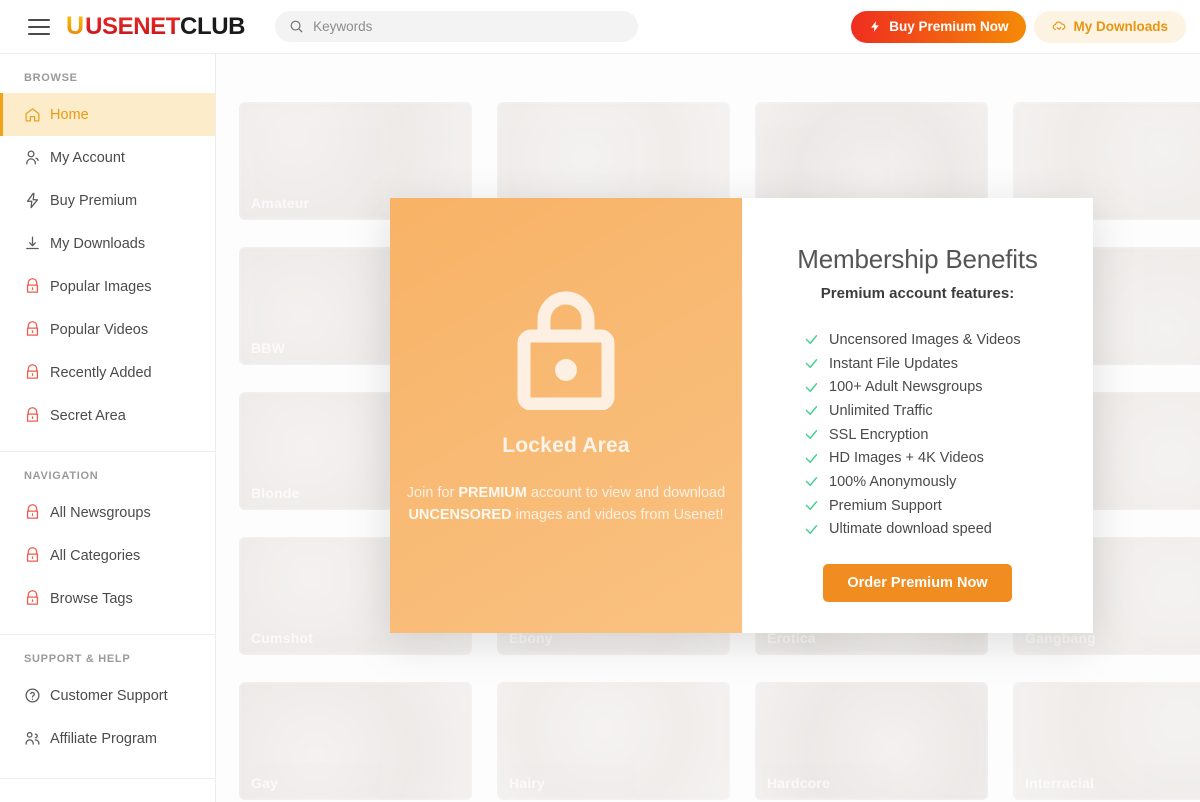 The height and width of the screenshot is (802, 1200). I want to click on category-tile: Gay, so click(355, 741).